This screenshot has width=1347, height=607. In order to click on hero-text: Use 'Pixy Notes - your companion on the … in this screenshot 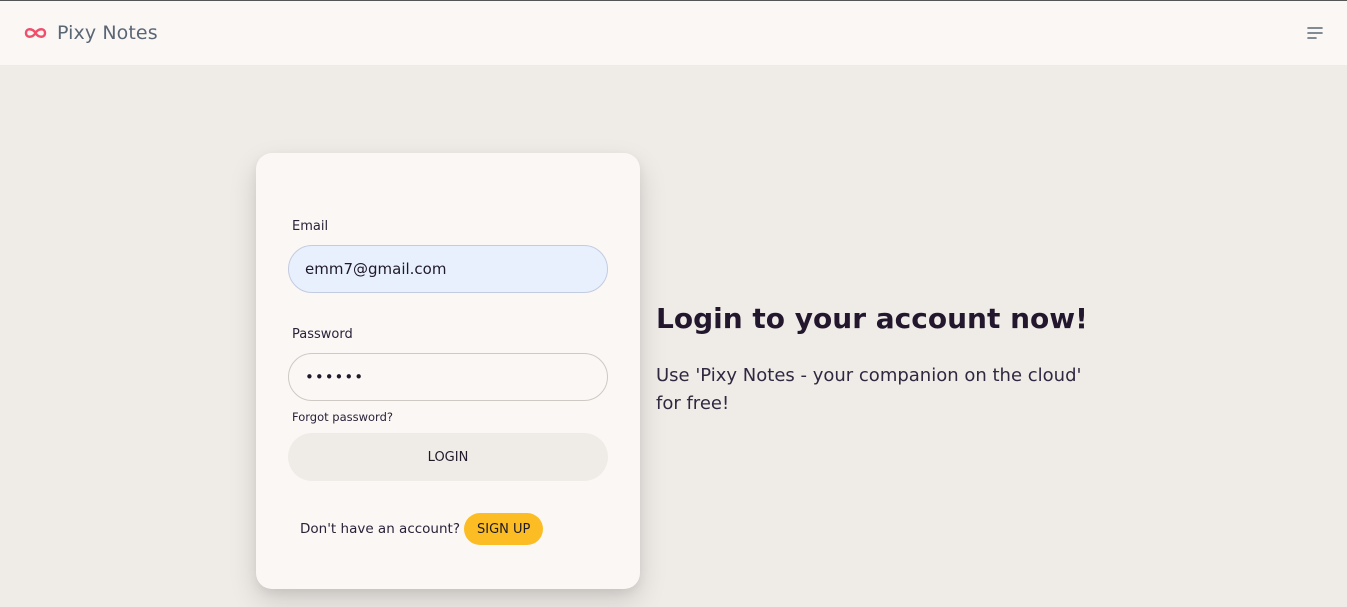, I will do `click(869, 389)`.